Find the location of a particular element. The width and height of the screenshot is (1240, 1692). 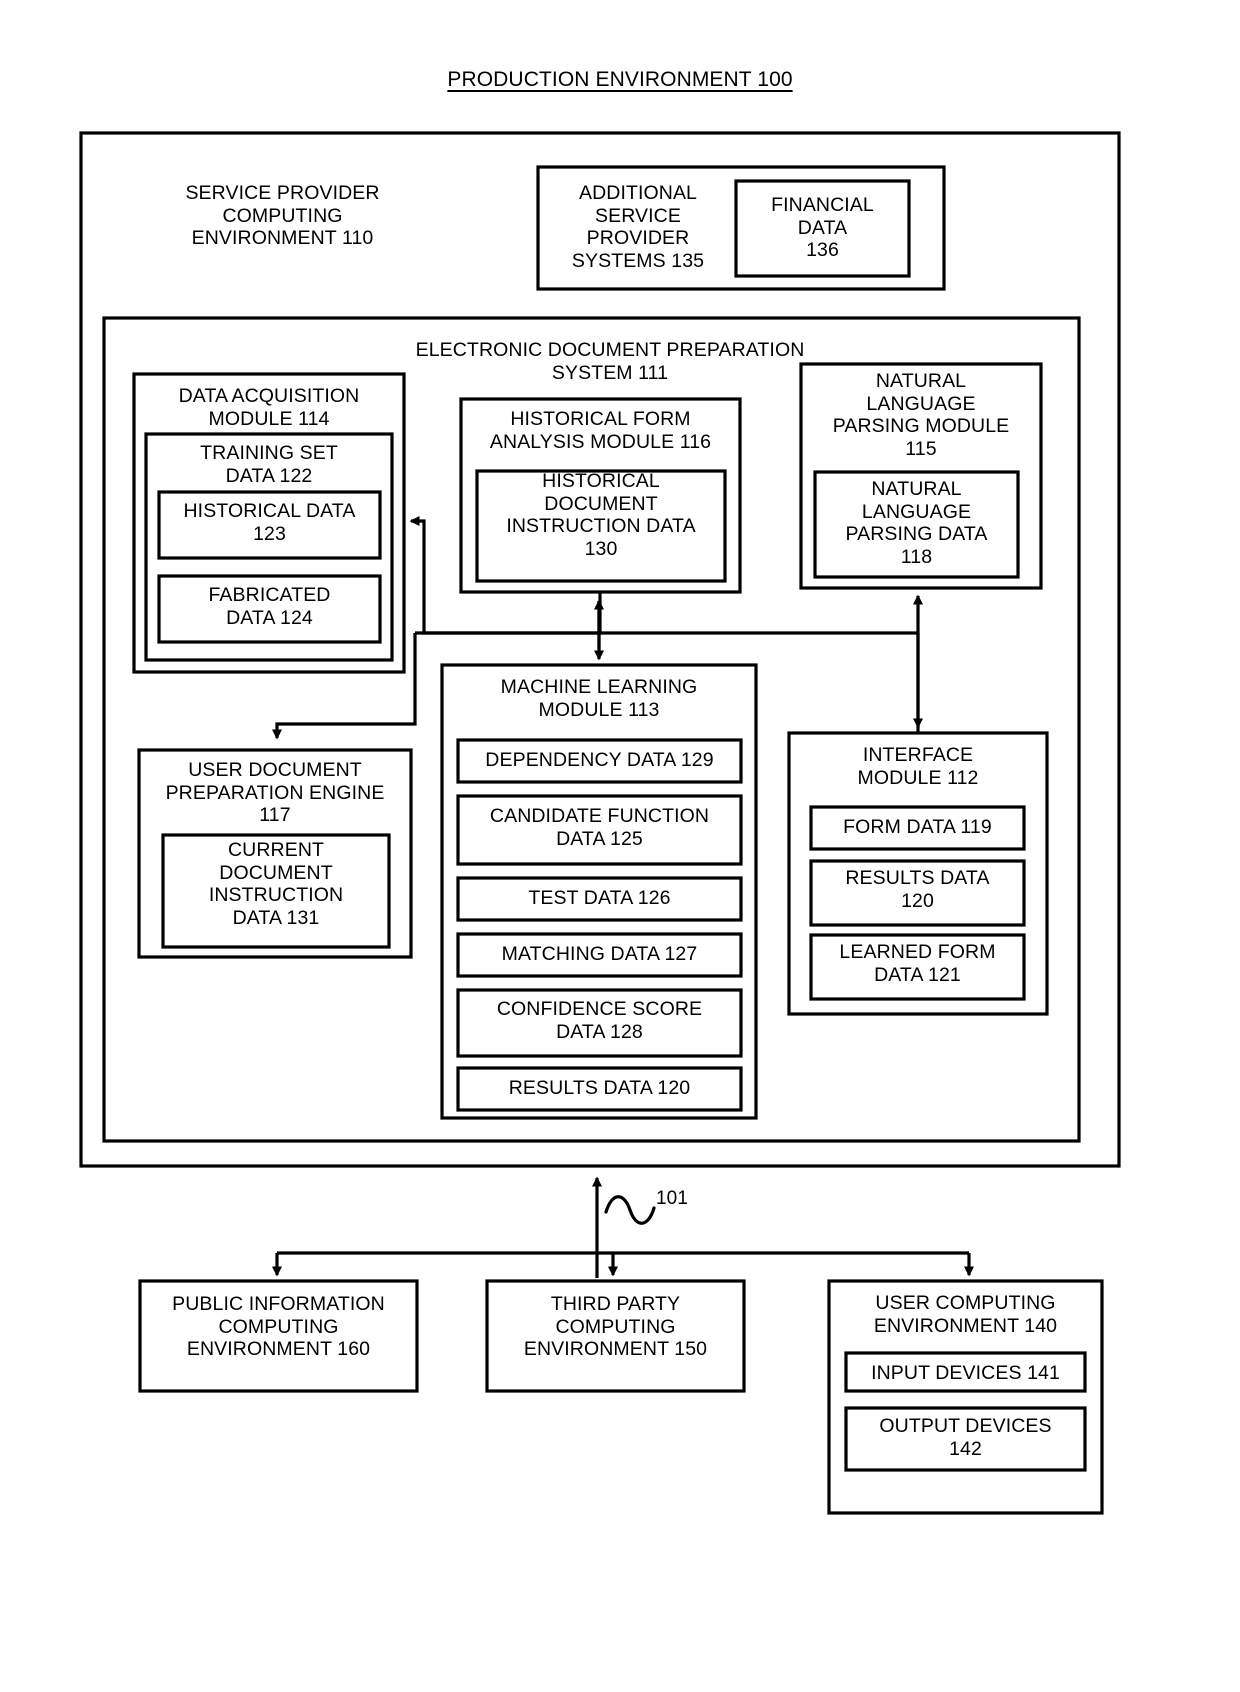

box-historical-document-instruction-data is located at coordinates (601, 526).